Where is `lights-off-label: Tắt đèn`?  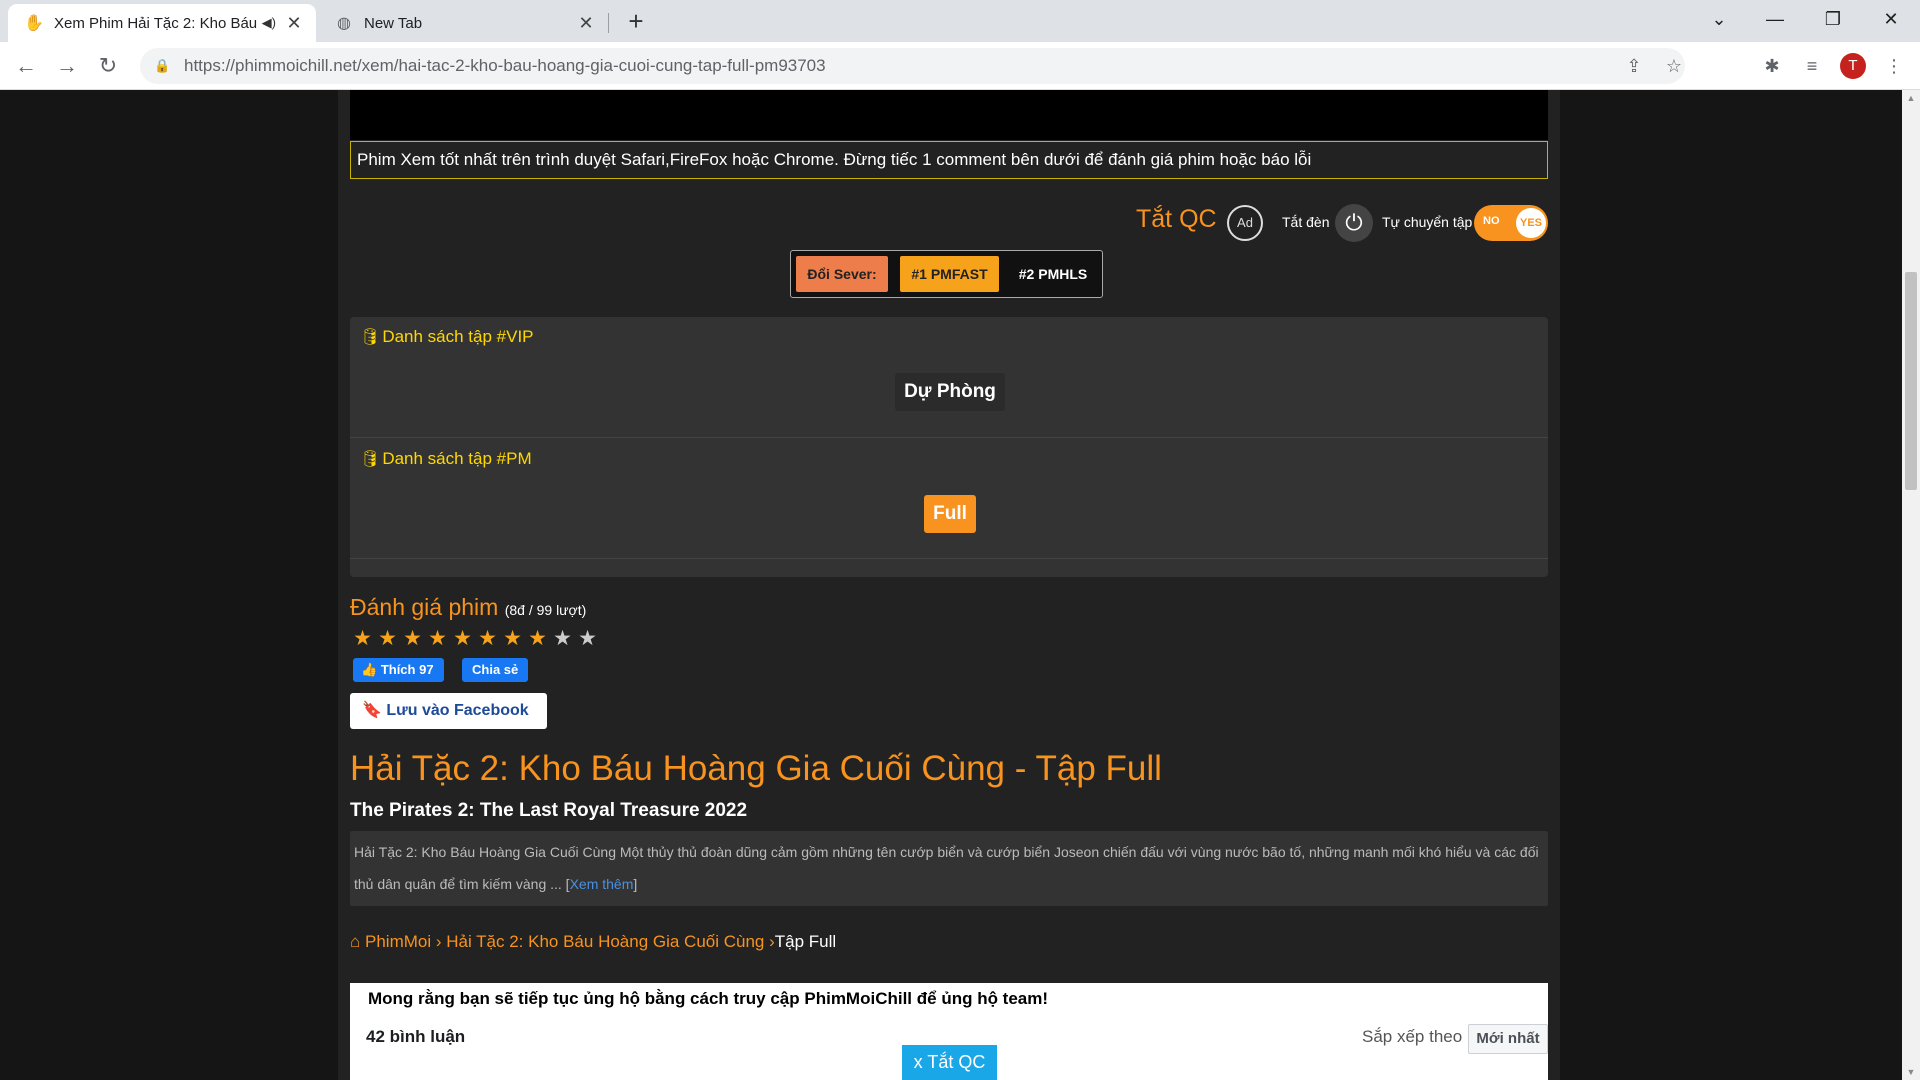
lights-off-label: Tắt đèn is located at coordinates (1306, 222).